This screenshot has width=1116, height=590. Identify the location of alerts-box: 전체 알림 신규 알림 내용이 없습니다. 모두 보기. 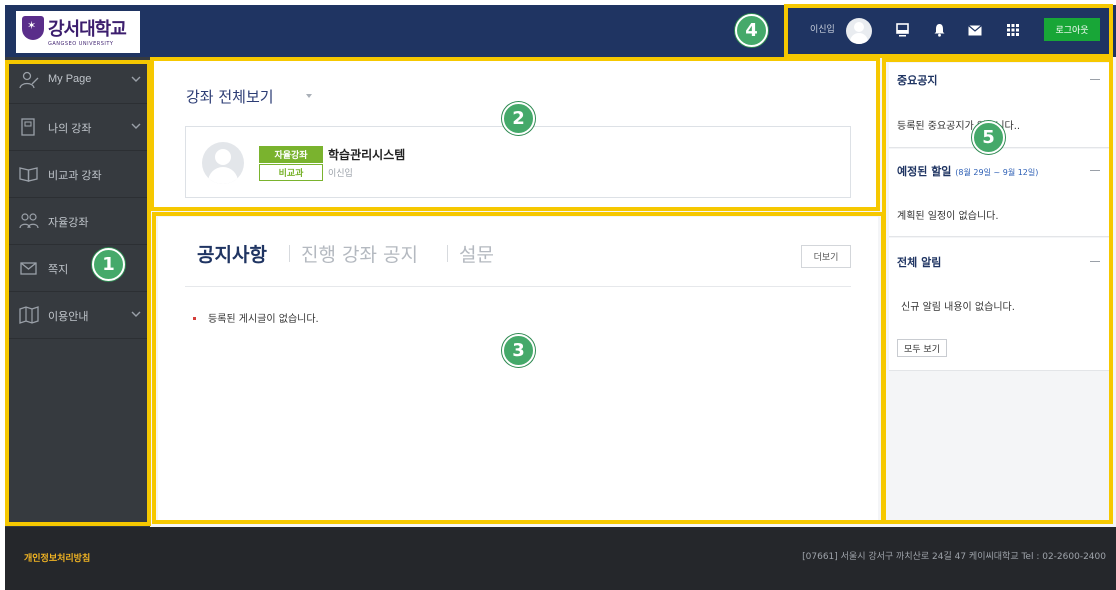
(999, 304).